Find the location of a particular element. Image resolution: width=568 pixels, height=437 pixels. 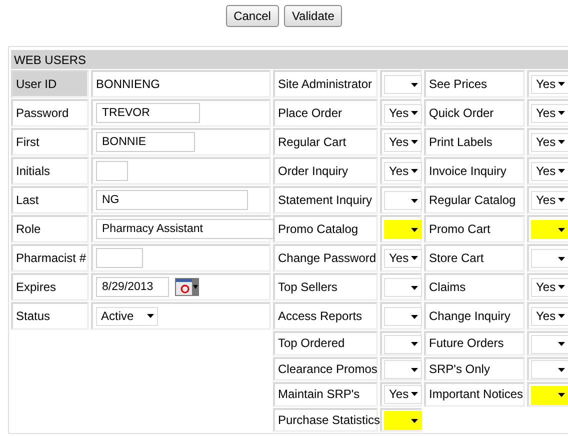

permission-label: See Prices is located at coordinates (474, 84).